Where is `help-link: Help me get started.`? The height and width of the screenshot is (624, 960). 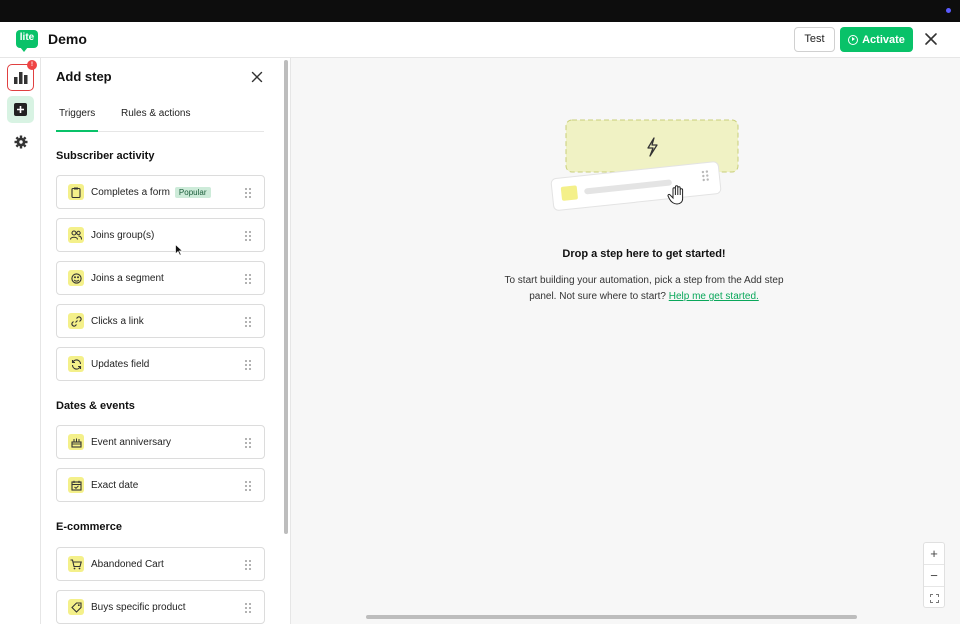
help-link: Help me get started. is located at coordinates (714, 296).